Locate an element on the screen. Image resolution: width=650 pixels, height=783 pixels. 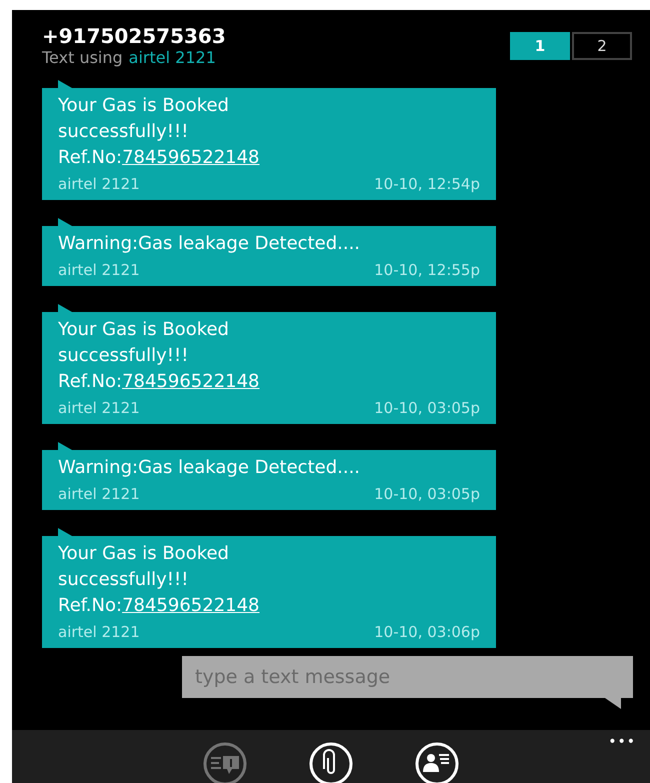
more-options-button: ••• is located at coordinates (622, 742).